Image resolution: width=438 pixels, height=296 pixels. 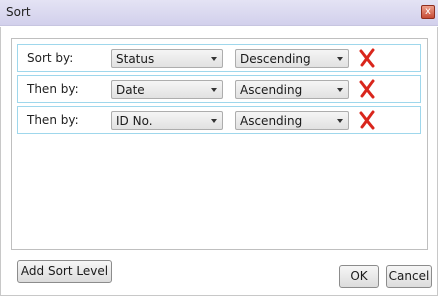 I want to click on sort-order-dropdown: Descending, so click(x=292, y=58).